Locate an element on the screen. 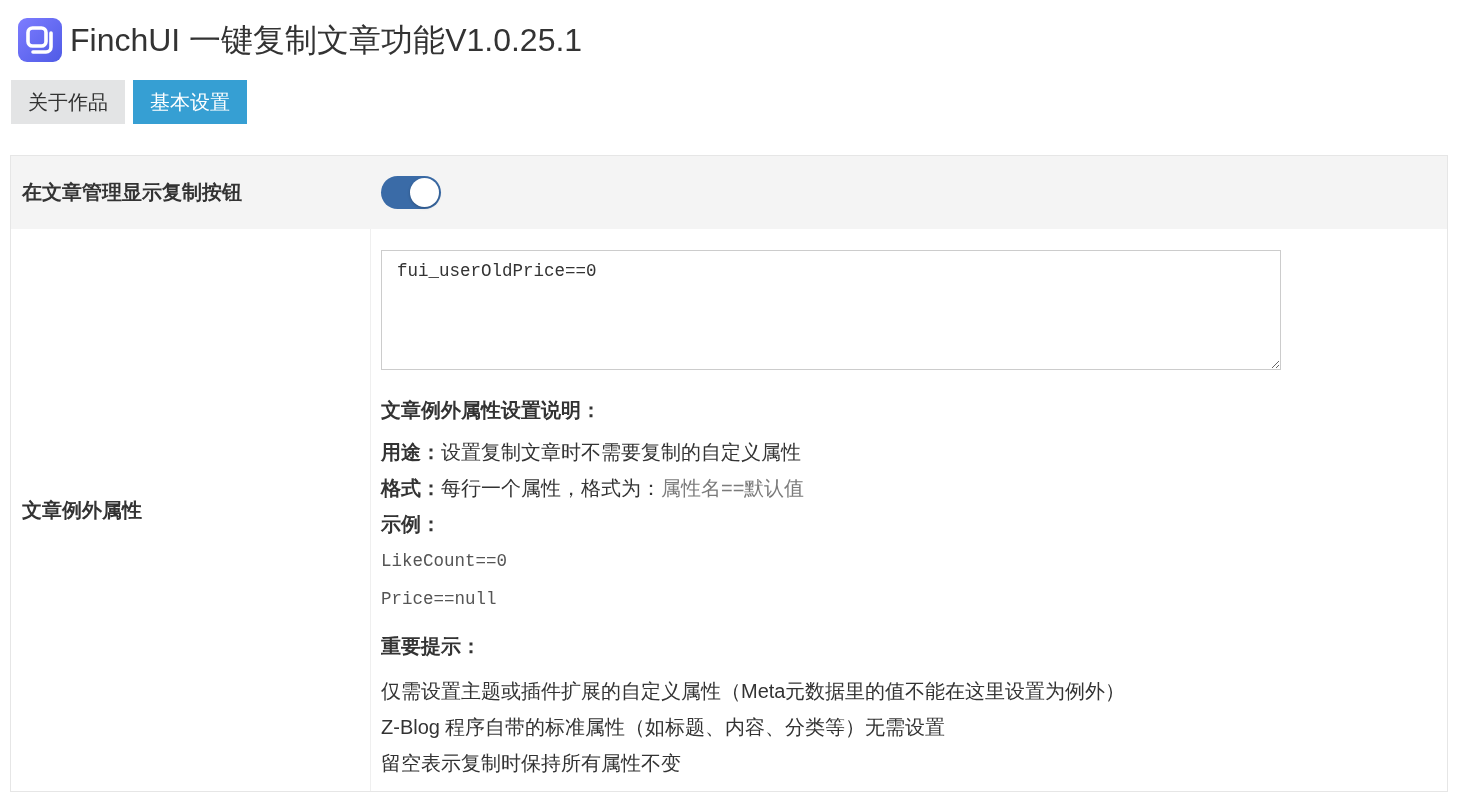 The width and height of the screenshot is (1459, 798). setting-label: 在文章管理显示复制按钮 is located at coordinates (132, 192).